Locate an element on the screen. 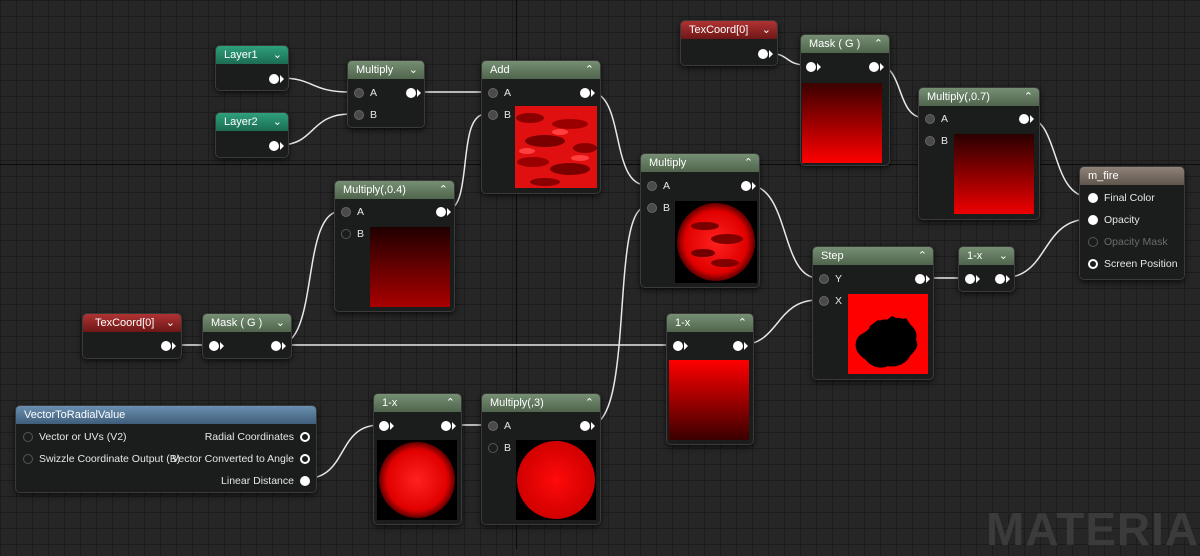  oneminus-mid-node: 1-x ⌃ is located at coordinates (710, 379).